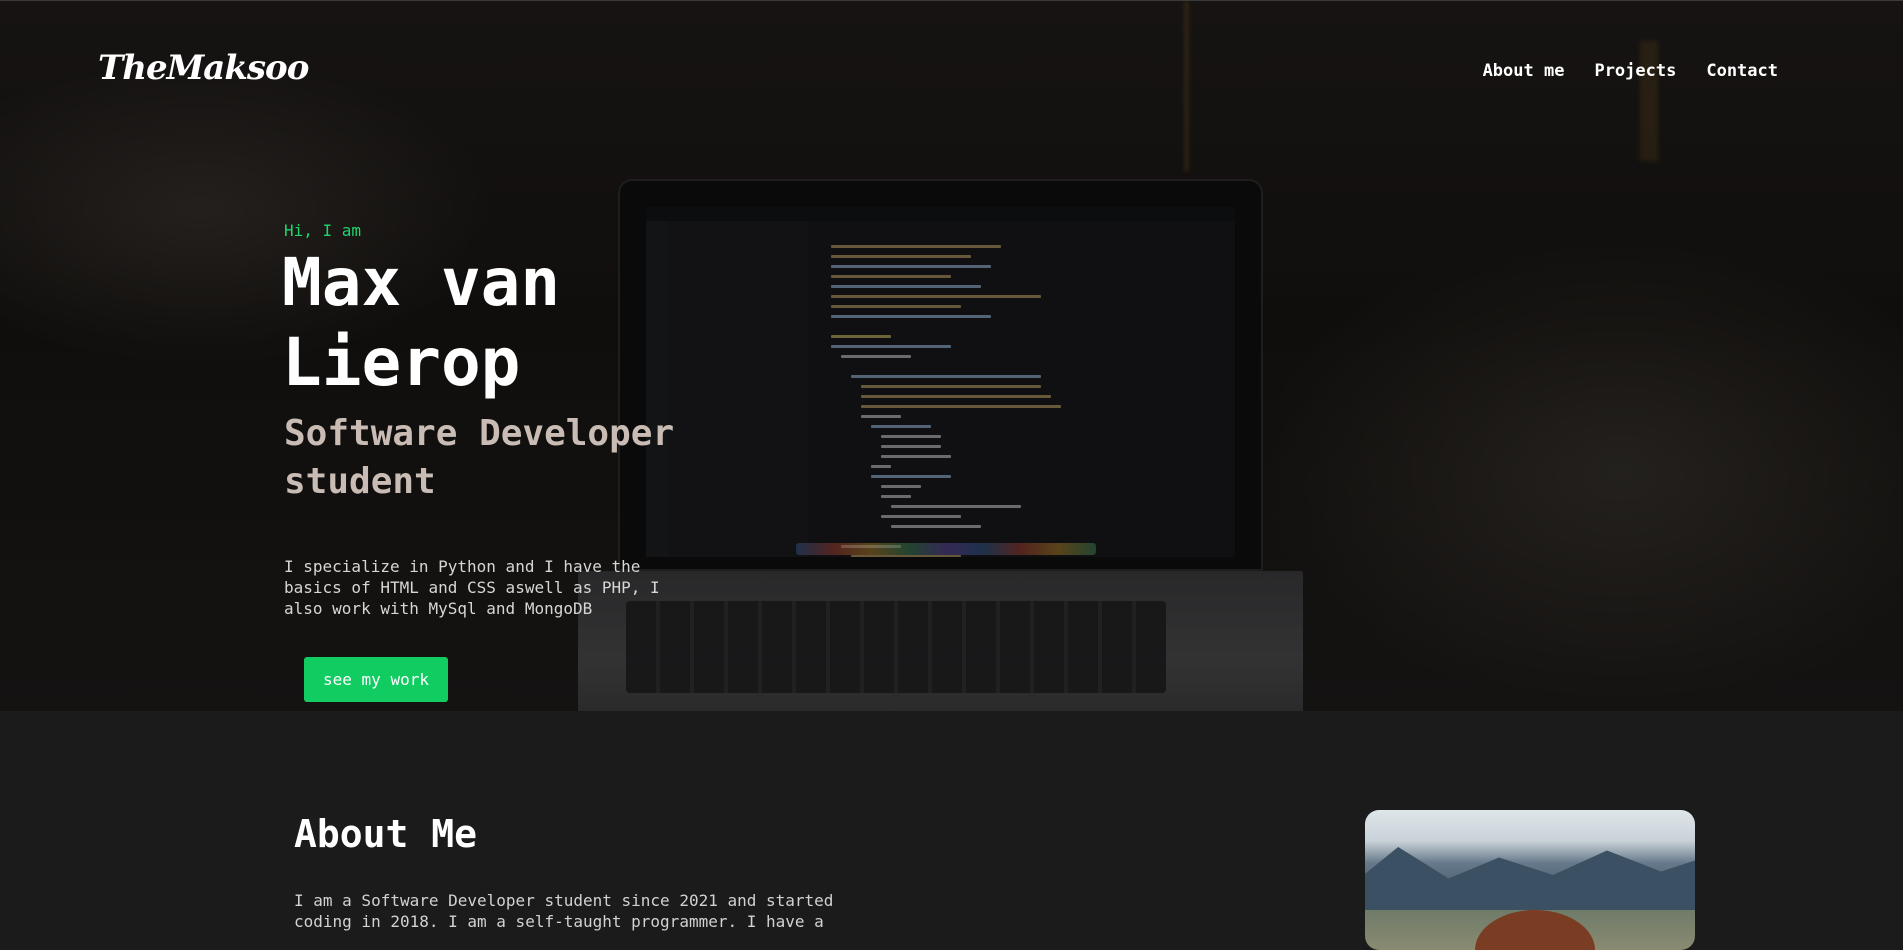  Describe the element at coordinates (1535, 930) in the screenshot. I see `photo-person` at that location.